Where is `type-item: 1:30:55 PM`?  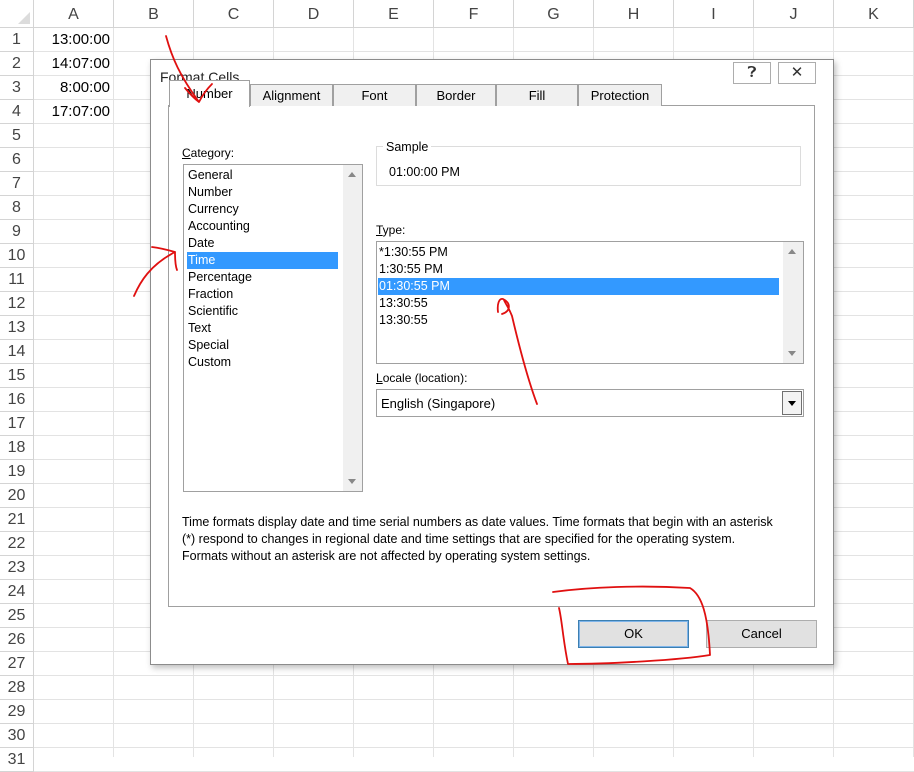
type-item: 1:30:55 PM is located at coordinates (578, 269).